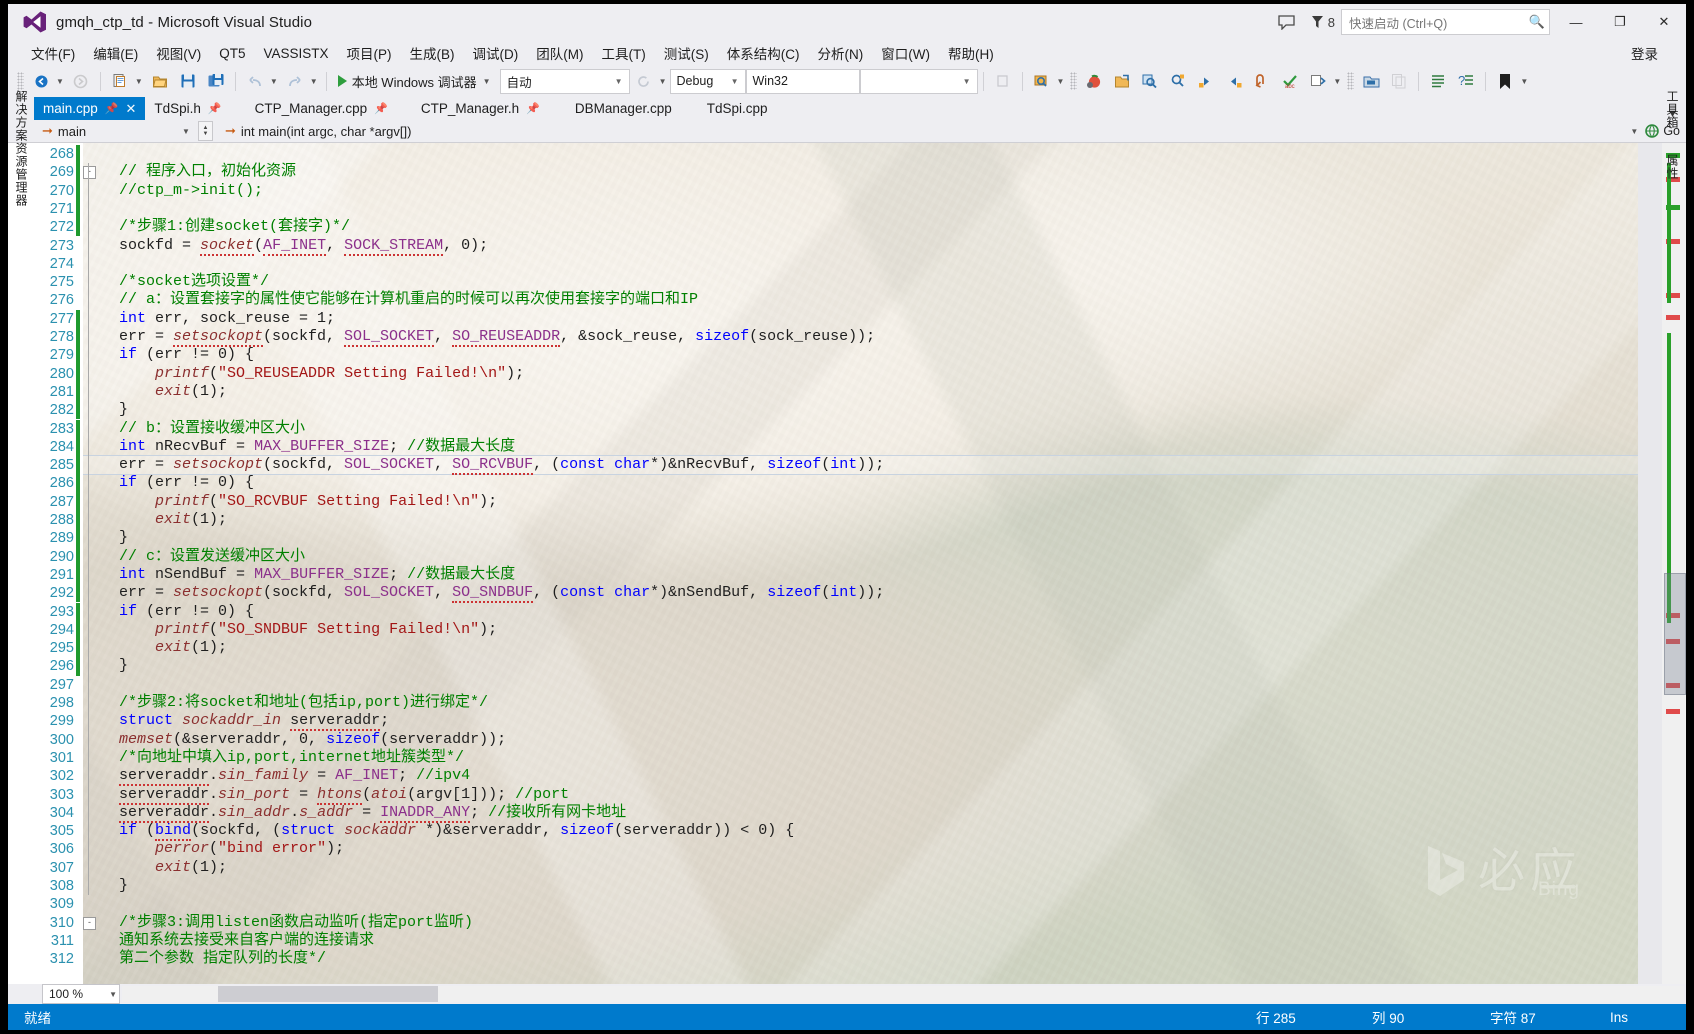  Describe the element at coordinates (903, 994) in the screenshot. I see `horizontal-scrollbar` at that location.